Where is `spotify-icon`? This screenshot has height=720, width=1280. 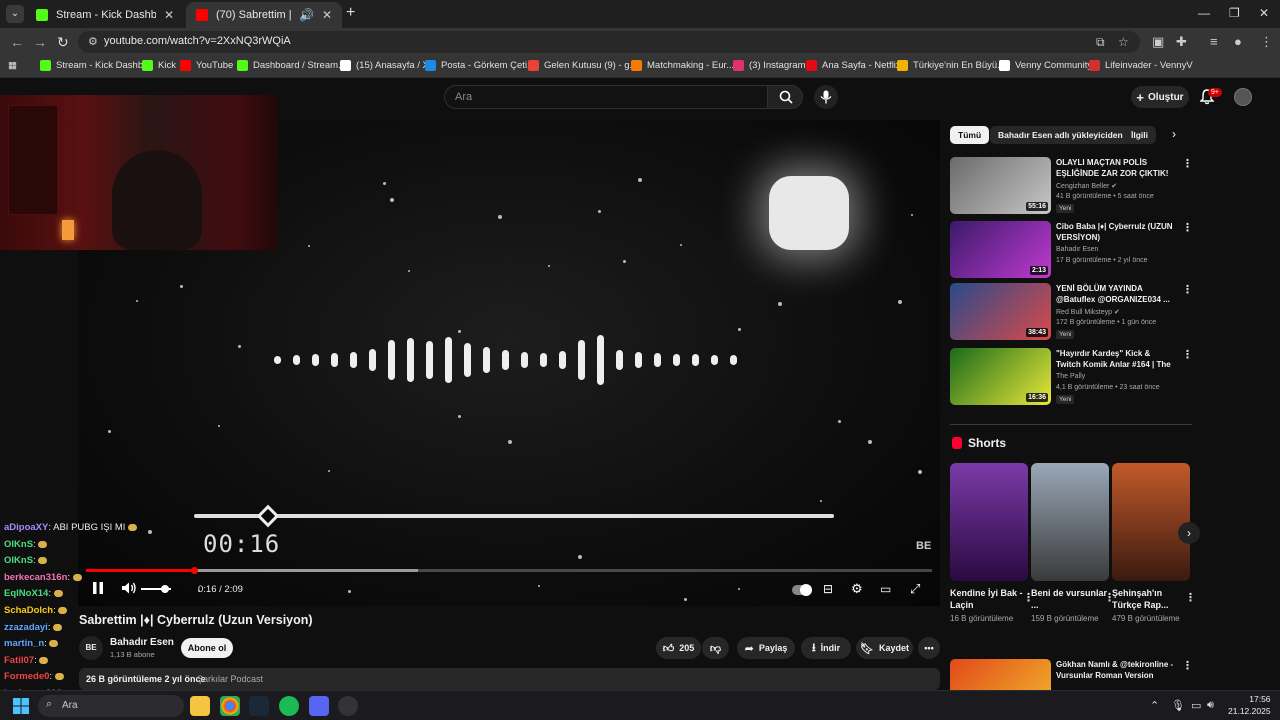
spotify-icon is located at coordinates (289, 706).